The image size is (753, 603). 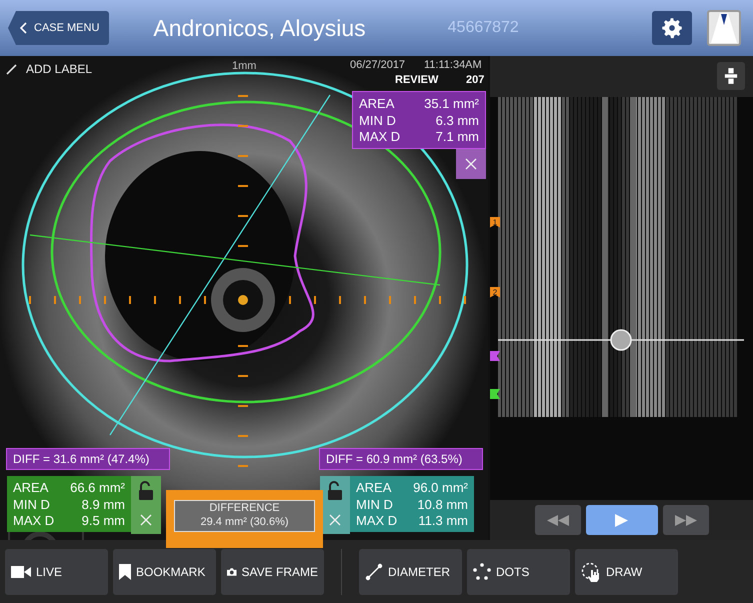 I want to click on draw-button: DRAW, so click(x=626, y=571).